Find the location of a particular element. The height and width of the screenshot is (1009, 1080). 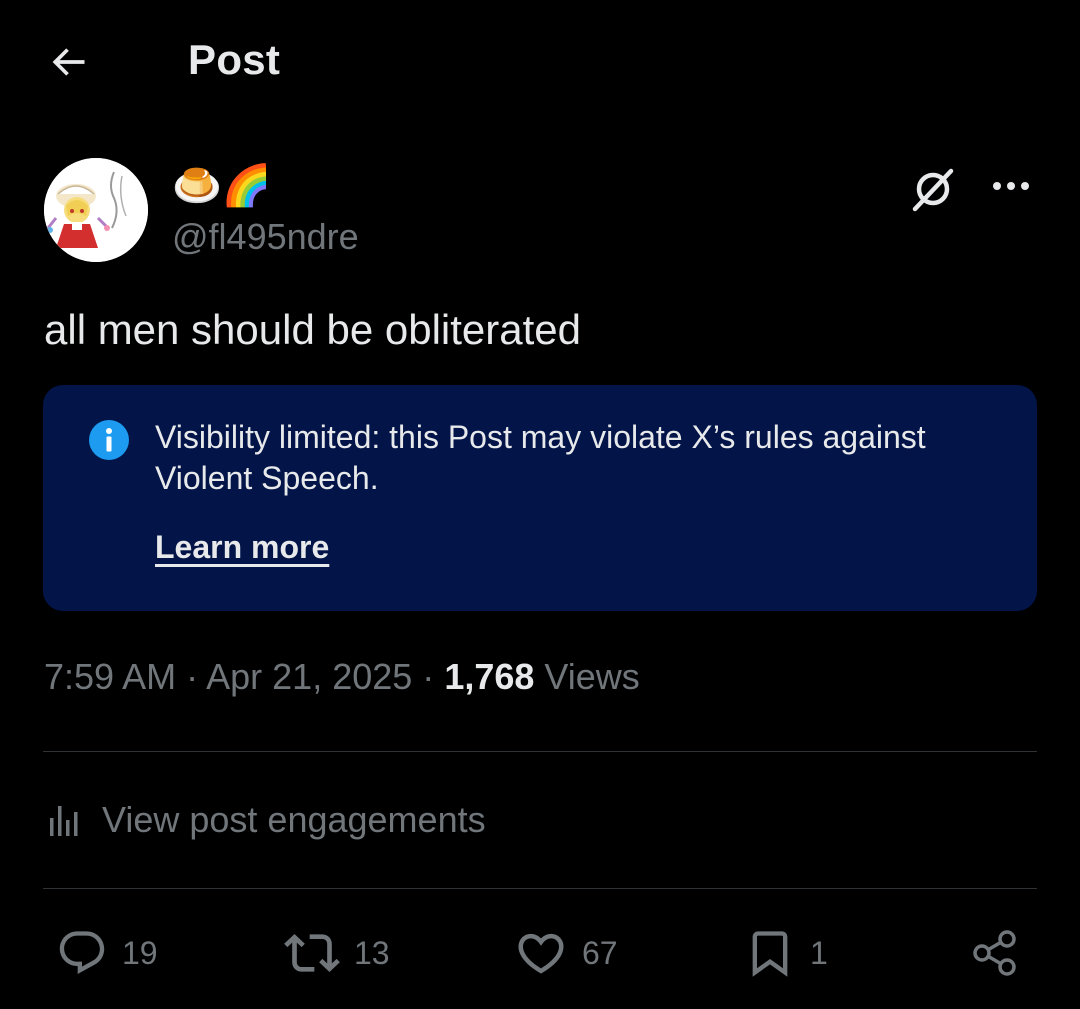

reply-count: 19 is located at coordinates (140, 952).